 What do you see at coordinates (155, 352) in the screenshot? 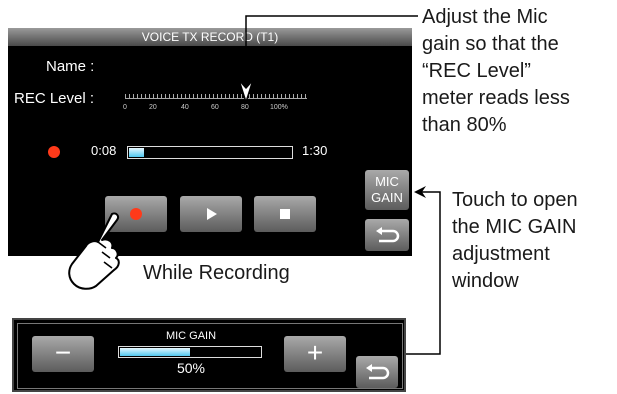
I see `mic-gain-fill` at bounding box center [155, 352].